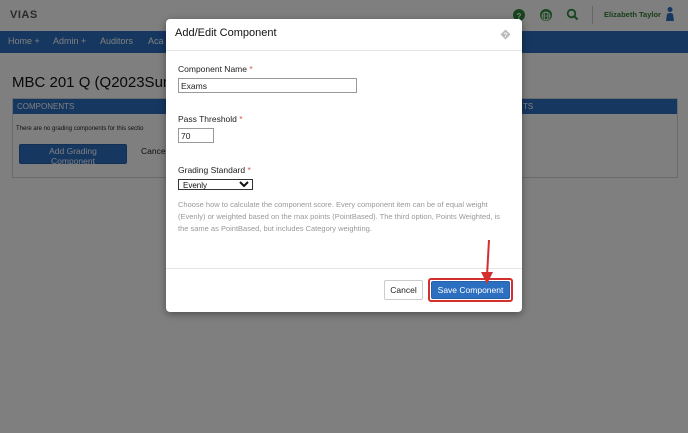 This screenshot has height=433, width=688. Describe the element at coordinates (226, 33) in the screenshot. I see `dialog-title: Add/Edit Component` at that location.